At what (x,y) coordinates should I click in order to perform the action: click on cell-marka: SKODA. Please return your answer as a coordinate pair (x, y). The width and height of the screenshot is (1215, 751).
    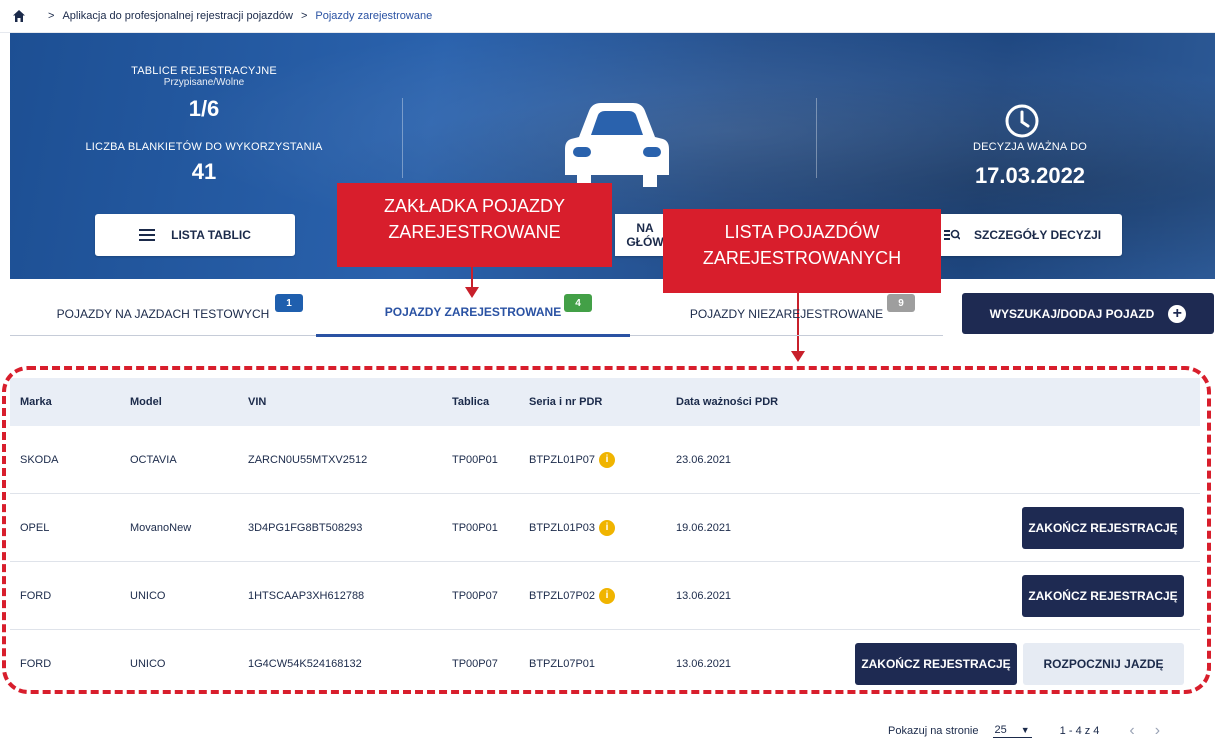
    Looking at the image, I should click on (39, 459).